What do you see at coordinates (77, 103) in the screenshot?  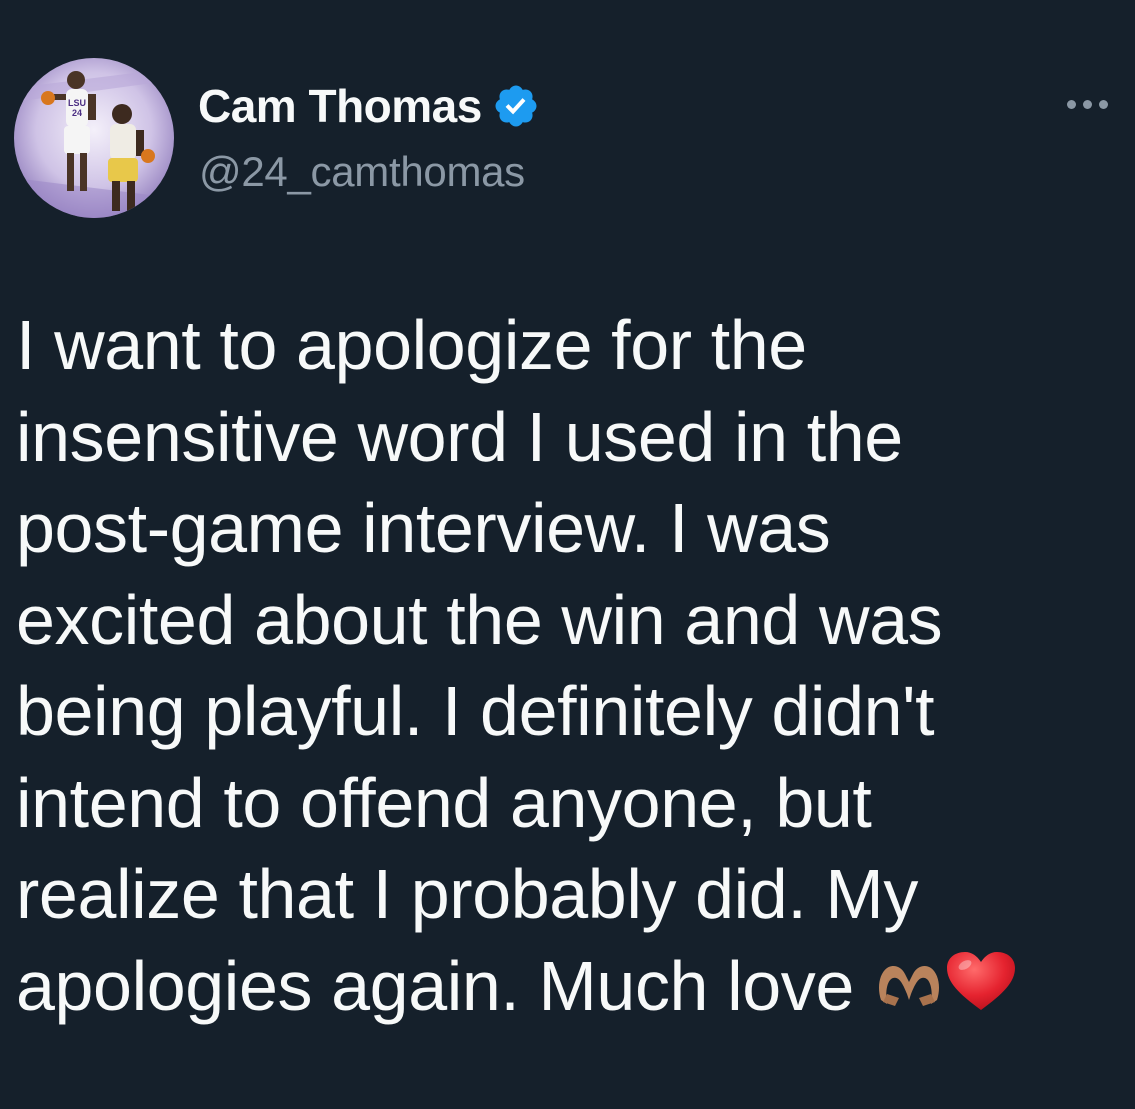 I see `avatar-jersey-text: LSU` at bounding box center [77, 103].